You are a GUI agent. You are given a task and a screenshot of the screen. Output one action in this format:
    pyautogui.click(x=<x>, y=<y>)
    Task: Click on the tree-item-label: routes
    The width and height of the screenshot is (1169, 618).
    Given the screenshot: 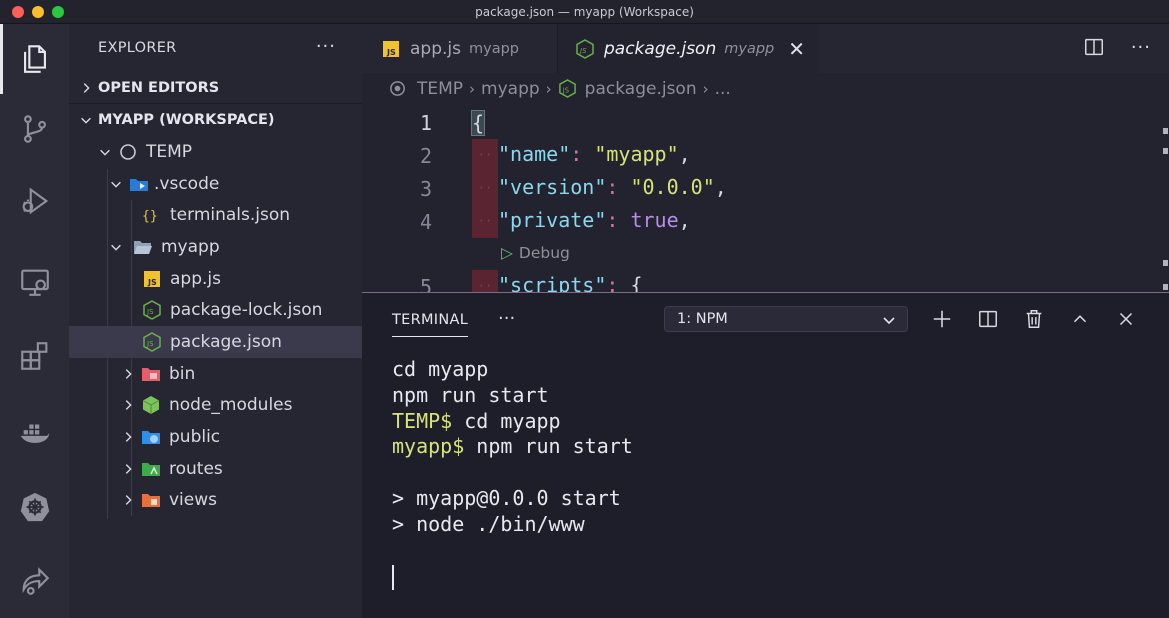 What is the action you would take?
    pyautogui.click(x=196, y=468)
    